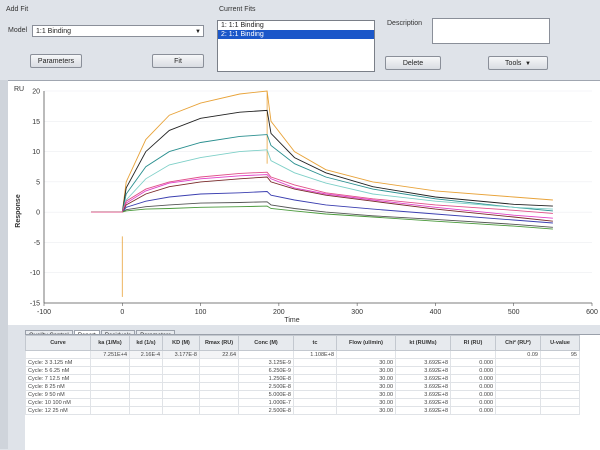  Describe the element at coordinates (266, 410) in the screenshot. I see `table-cell: 2.500E-8` at that location.